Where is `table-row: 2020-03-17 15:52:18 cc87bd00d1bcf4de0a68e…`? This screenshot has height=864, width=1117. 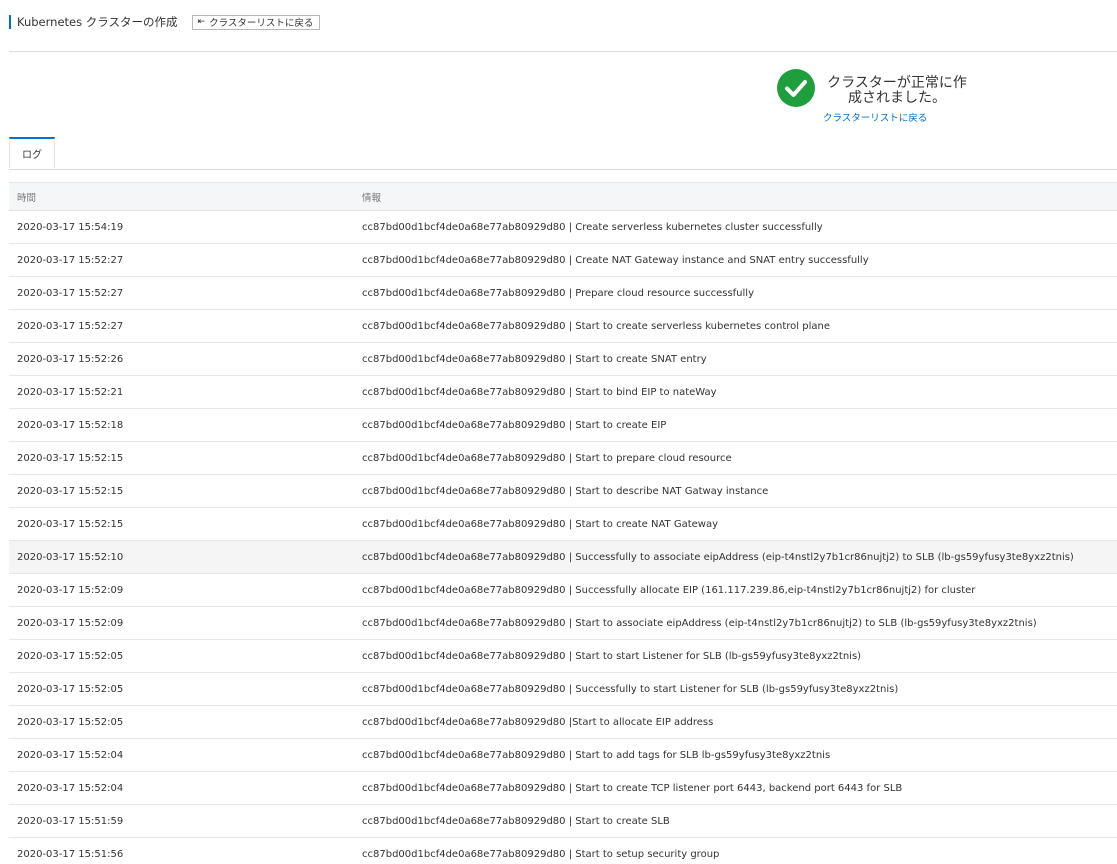
table-row: 2020-03-17 15:52:18 cc87bd00d1bcf4de0a68e… is located at coordinates (563, 425).